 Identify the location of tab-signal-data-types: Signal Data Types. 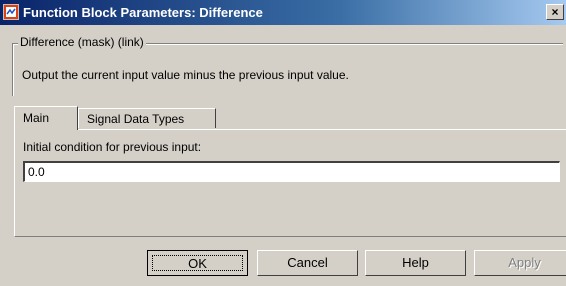
(147, 118).